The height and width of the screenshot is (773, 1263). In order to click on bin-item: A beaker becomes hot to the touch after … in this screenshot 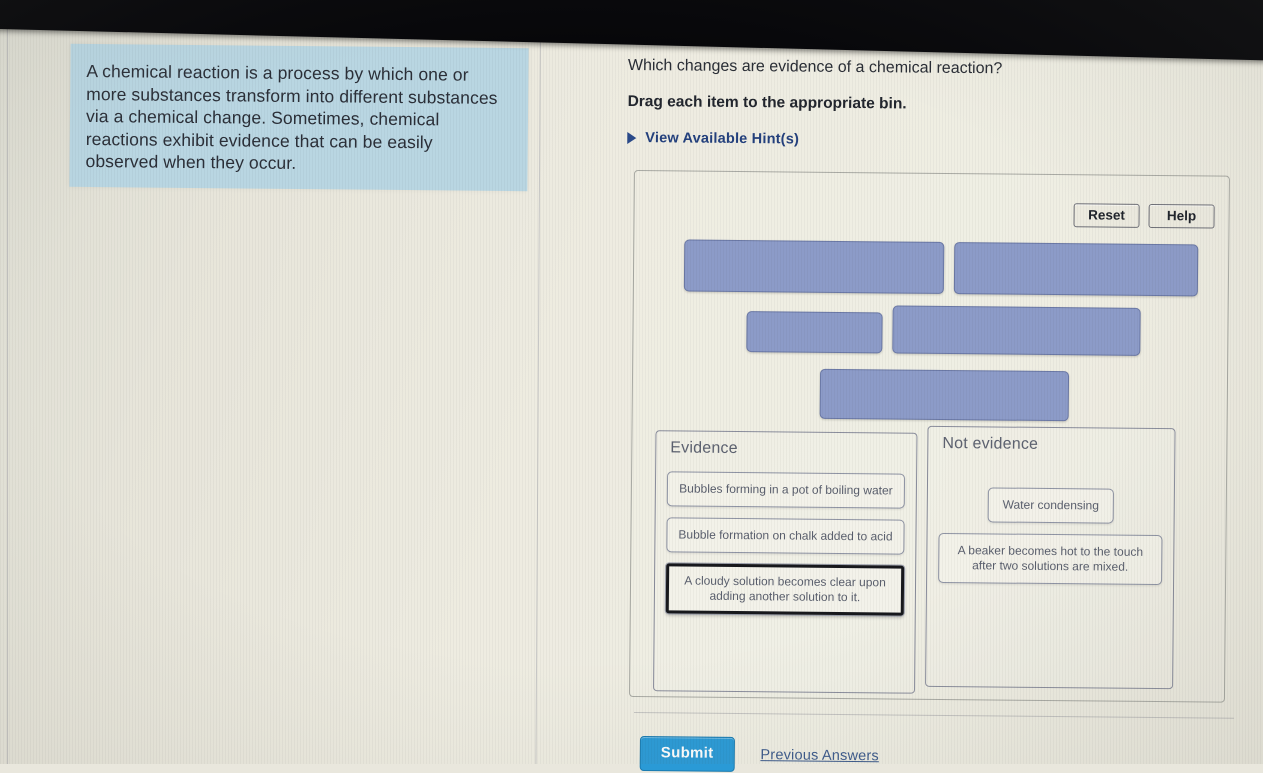, I will do `click(1050, 559)`.